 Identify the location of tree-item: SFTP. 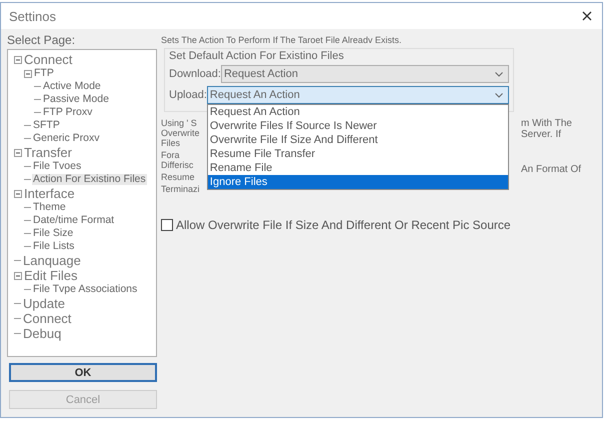
(46, 125).